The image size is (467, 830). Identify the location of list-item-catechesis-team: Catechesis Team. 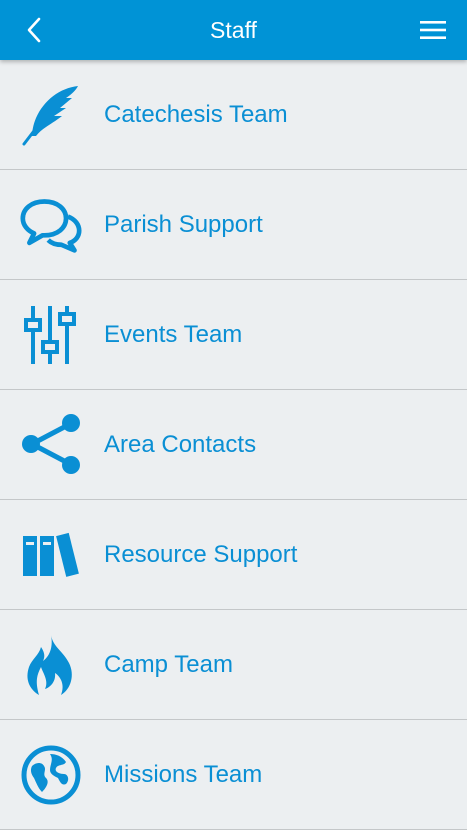
(233, 115).